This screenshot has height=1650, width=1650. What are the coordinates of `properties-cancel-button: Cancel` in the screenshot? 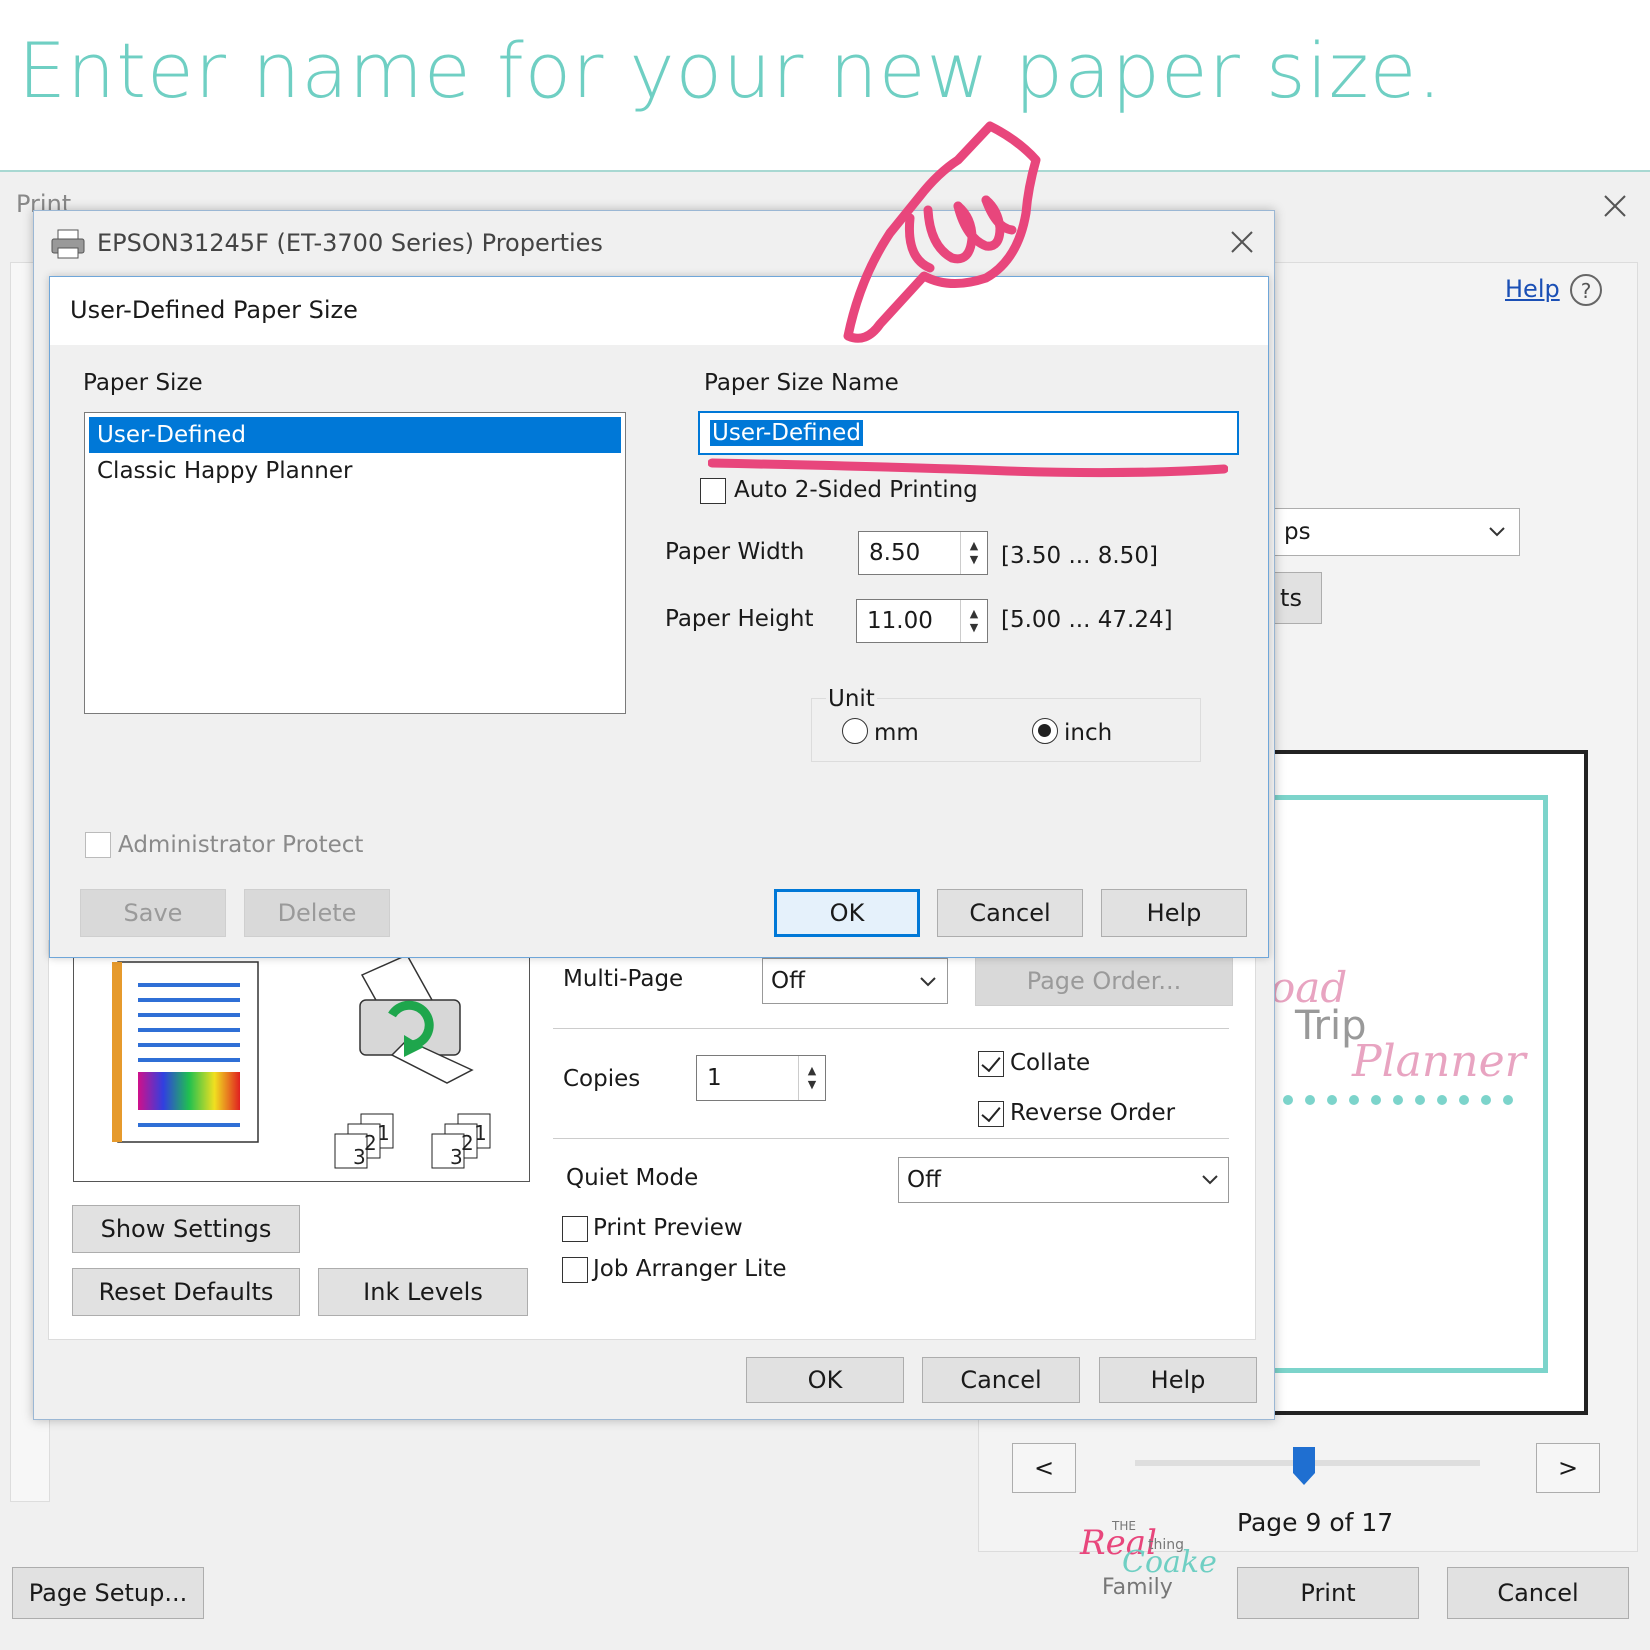 It's located at (1001, 1380).